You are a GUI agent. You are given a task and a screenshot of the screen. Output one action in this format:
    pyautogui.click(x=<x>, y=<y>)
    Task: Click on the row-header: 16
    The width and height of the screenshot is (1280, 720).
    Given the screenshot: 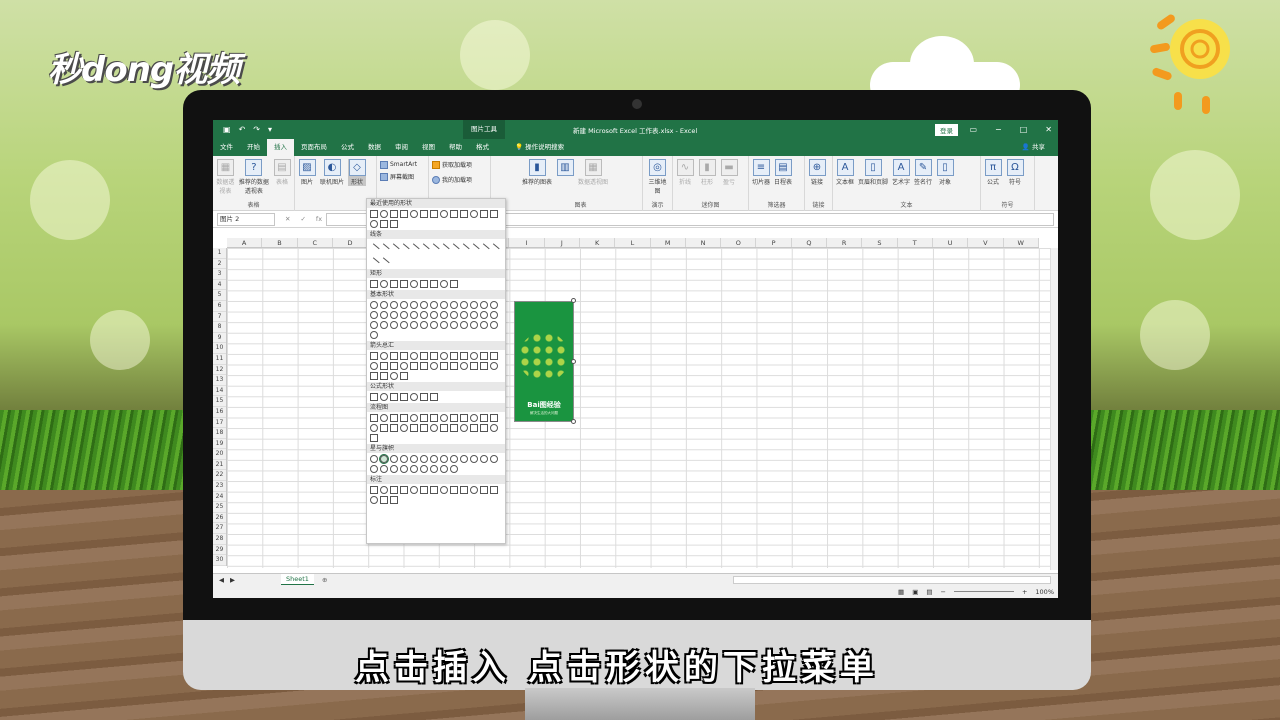 What is the action you would take?
    pyautogui.click(x=219, y=412)
    